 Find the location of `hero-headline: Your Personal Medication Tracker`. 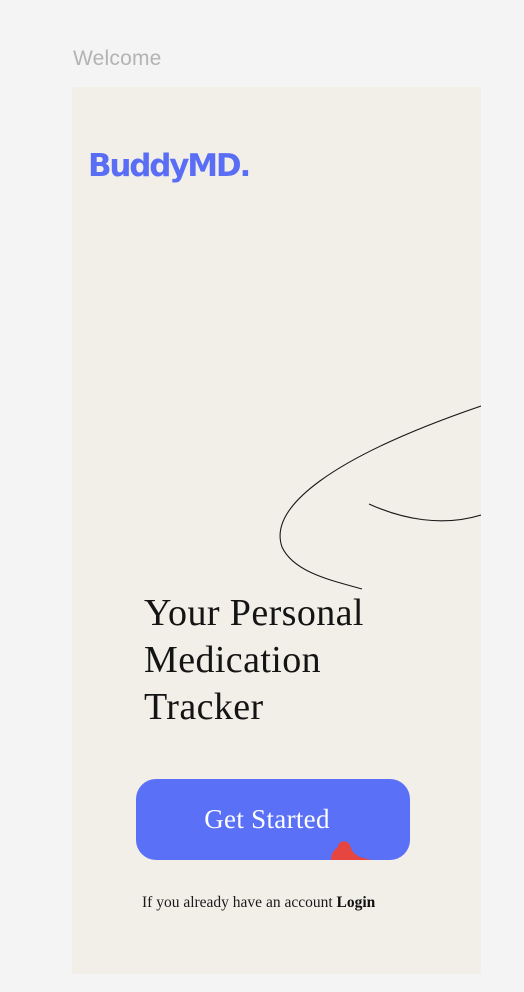

hero-headline: Your Personal Medication Tracker is located at coordinates (294, 660).